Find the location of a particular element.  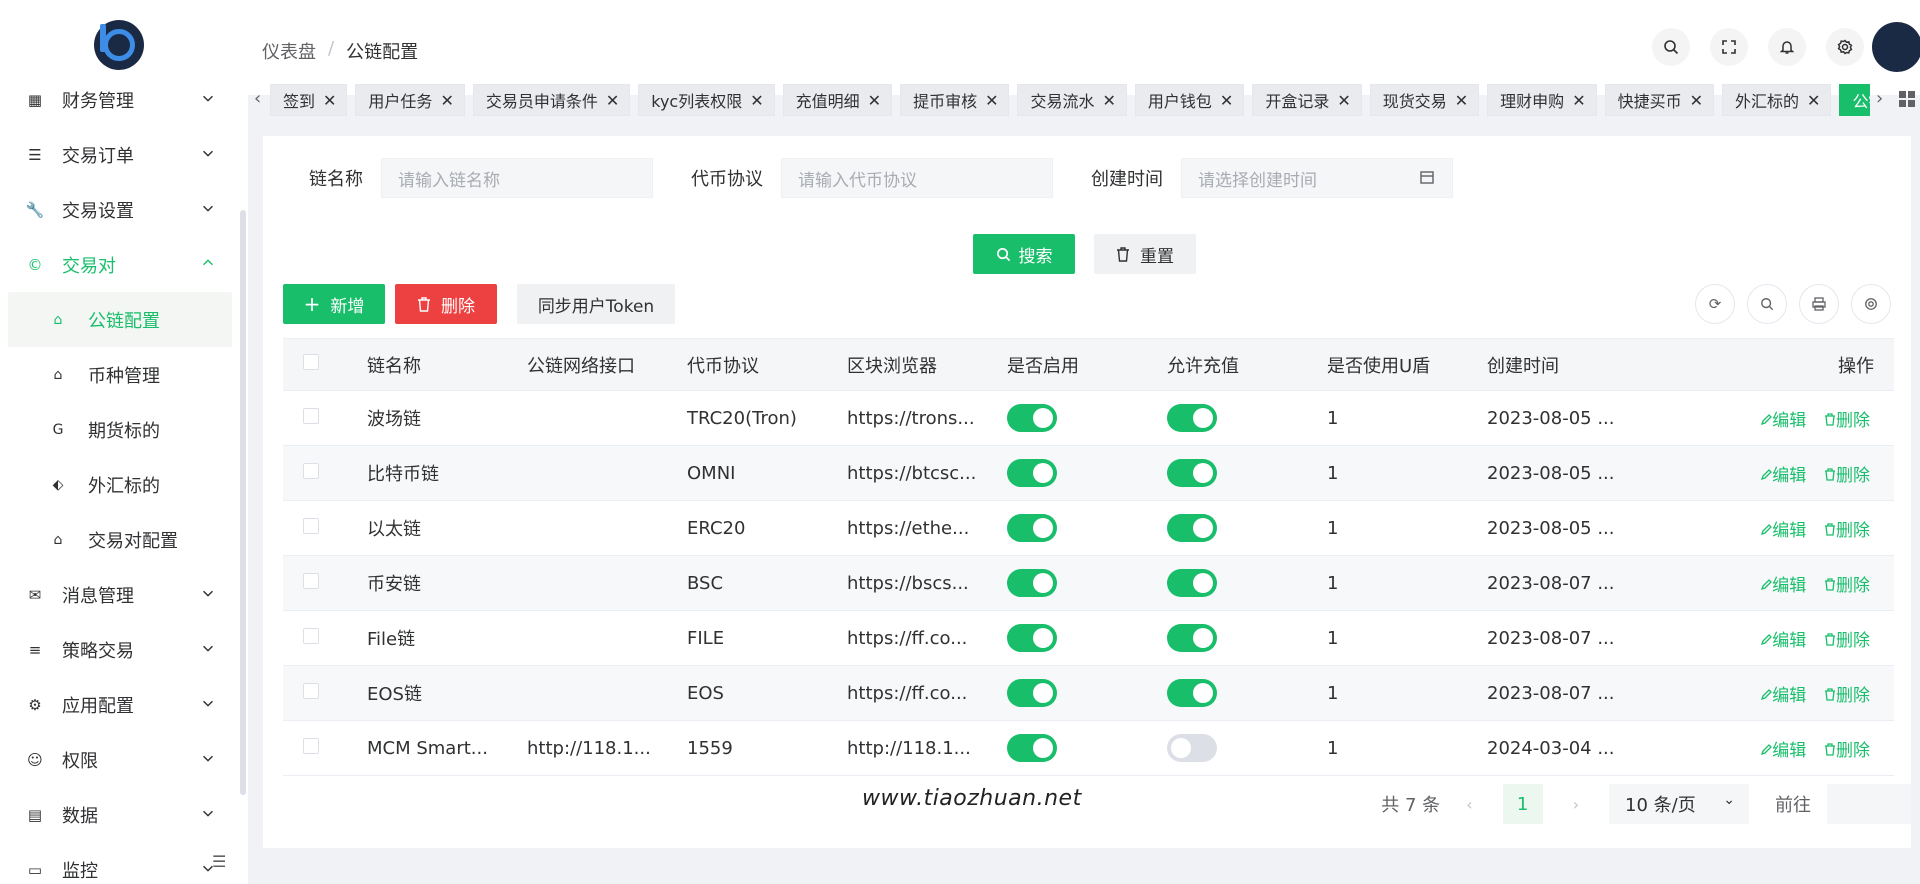

sidebar-item: ☺ 权限 is located at coordinates (120, 759).